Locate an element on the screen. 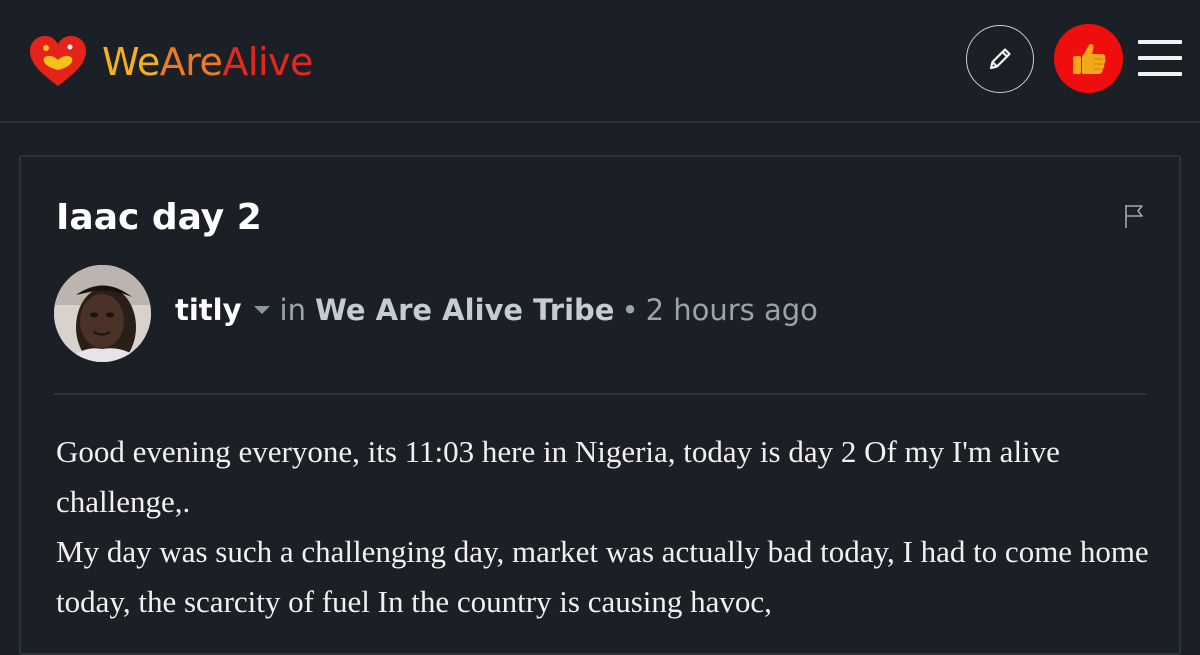 The image size is (1200, 655). site-logo: WeAreAlive is located at coordinates (170, 62).